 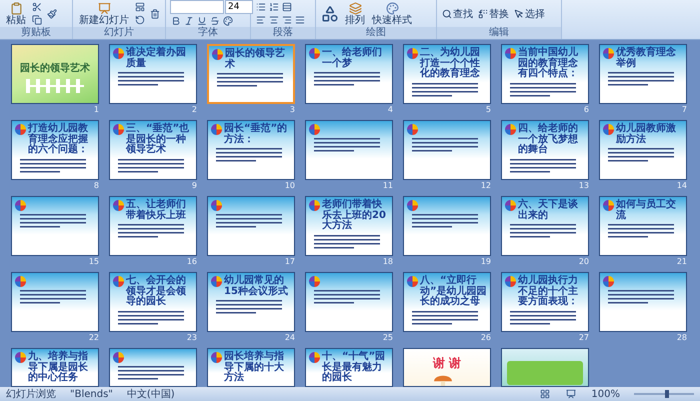 What do you see at coordinates (256, 286) in the screenshot?
I see `slide-title: 幼儿园常见的15种会议形式` at bounding box center [256, 286].